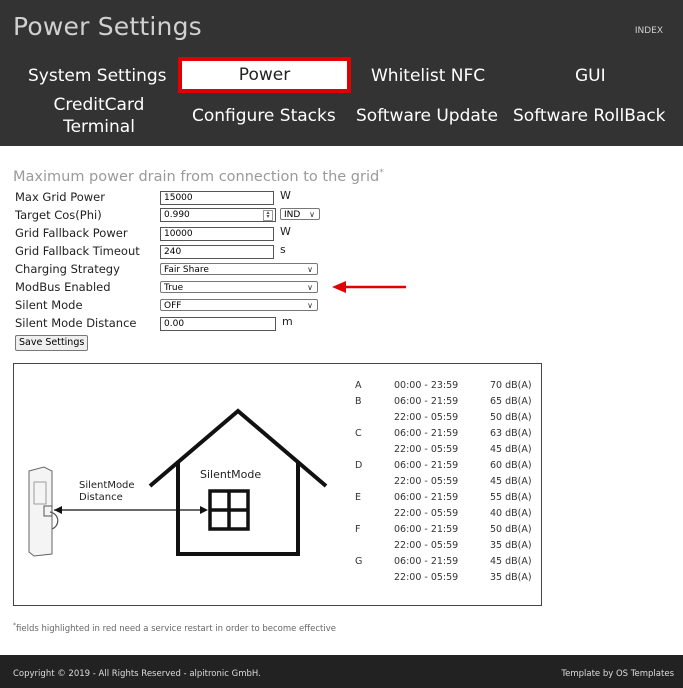  I want to click on silent-mode-distance-input: 0.00, so click(218, 324).